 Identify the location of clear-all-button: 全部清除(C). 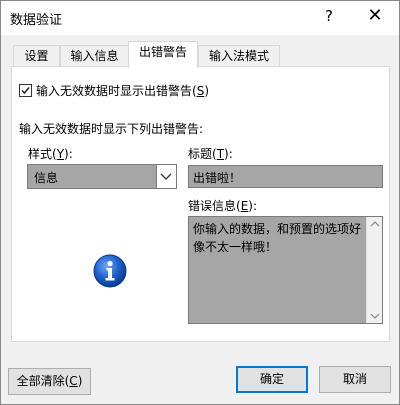
(49, 381).